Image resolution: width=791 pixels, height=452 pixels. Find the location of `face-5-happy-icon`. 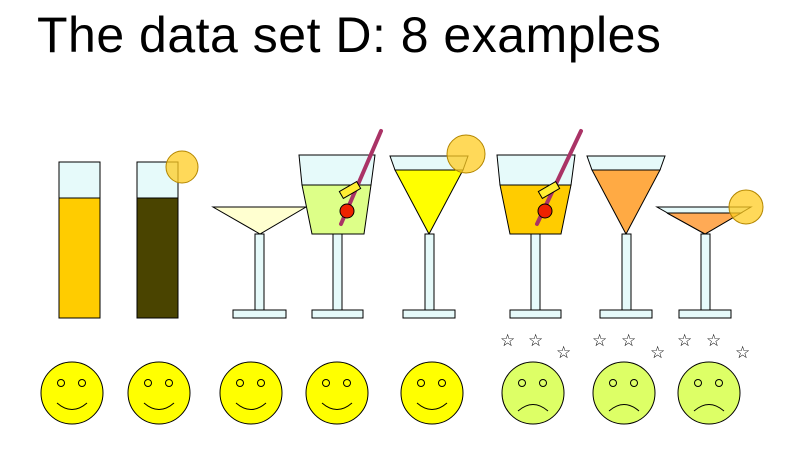

face-5-happy-icon is located at coordinates (432, 393).